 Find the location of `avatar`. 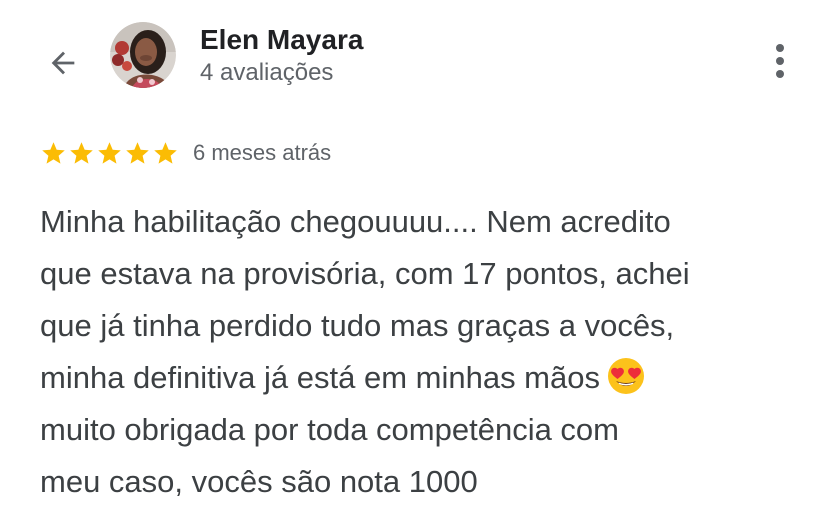

avatar is located at coordinates (143, 55).